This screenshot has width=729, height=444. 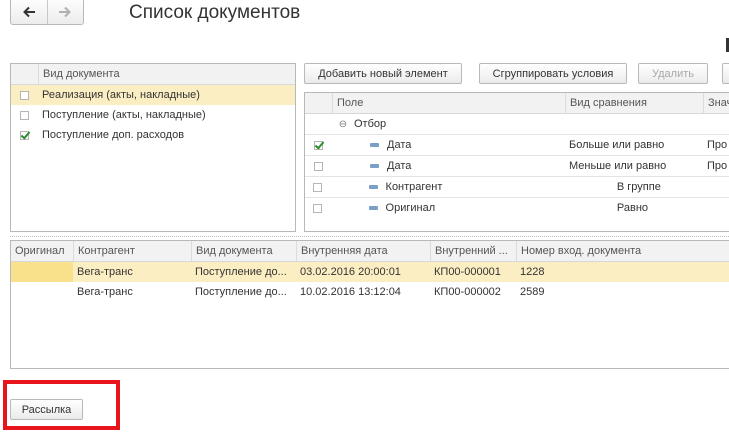 What do you see at coordinates (42, 272) in the screenshot?
I see `cell-original` at bounding box center [42, 272].